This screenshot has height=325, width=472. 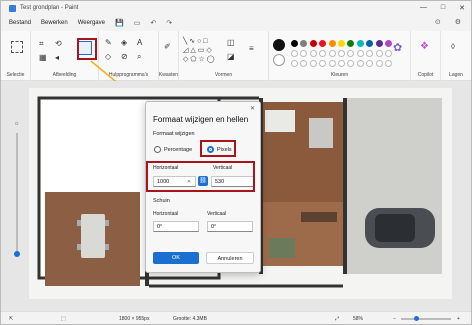 I want to click on maximize-button: □, so click(x=443, y=8).